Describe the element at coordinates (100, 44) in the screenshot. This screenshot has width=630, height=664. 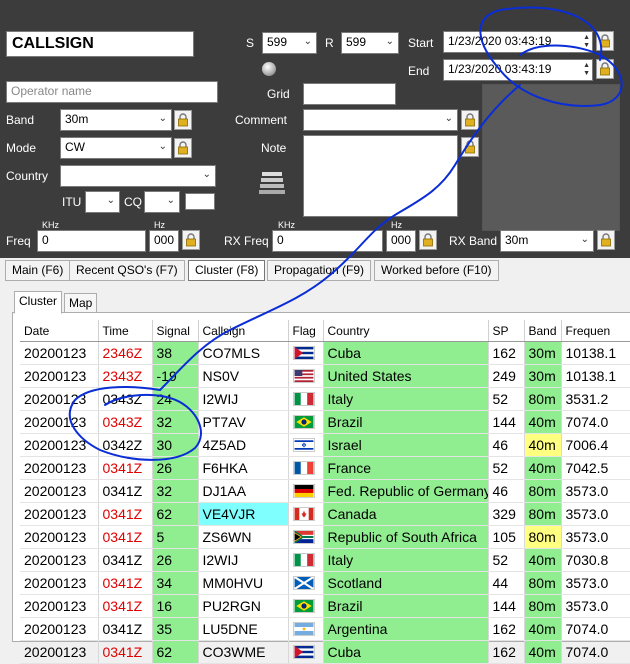
I see `callsign-input: CALLSIGN` at that location.